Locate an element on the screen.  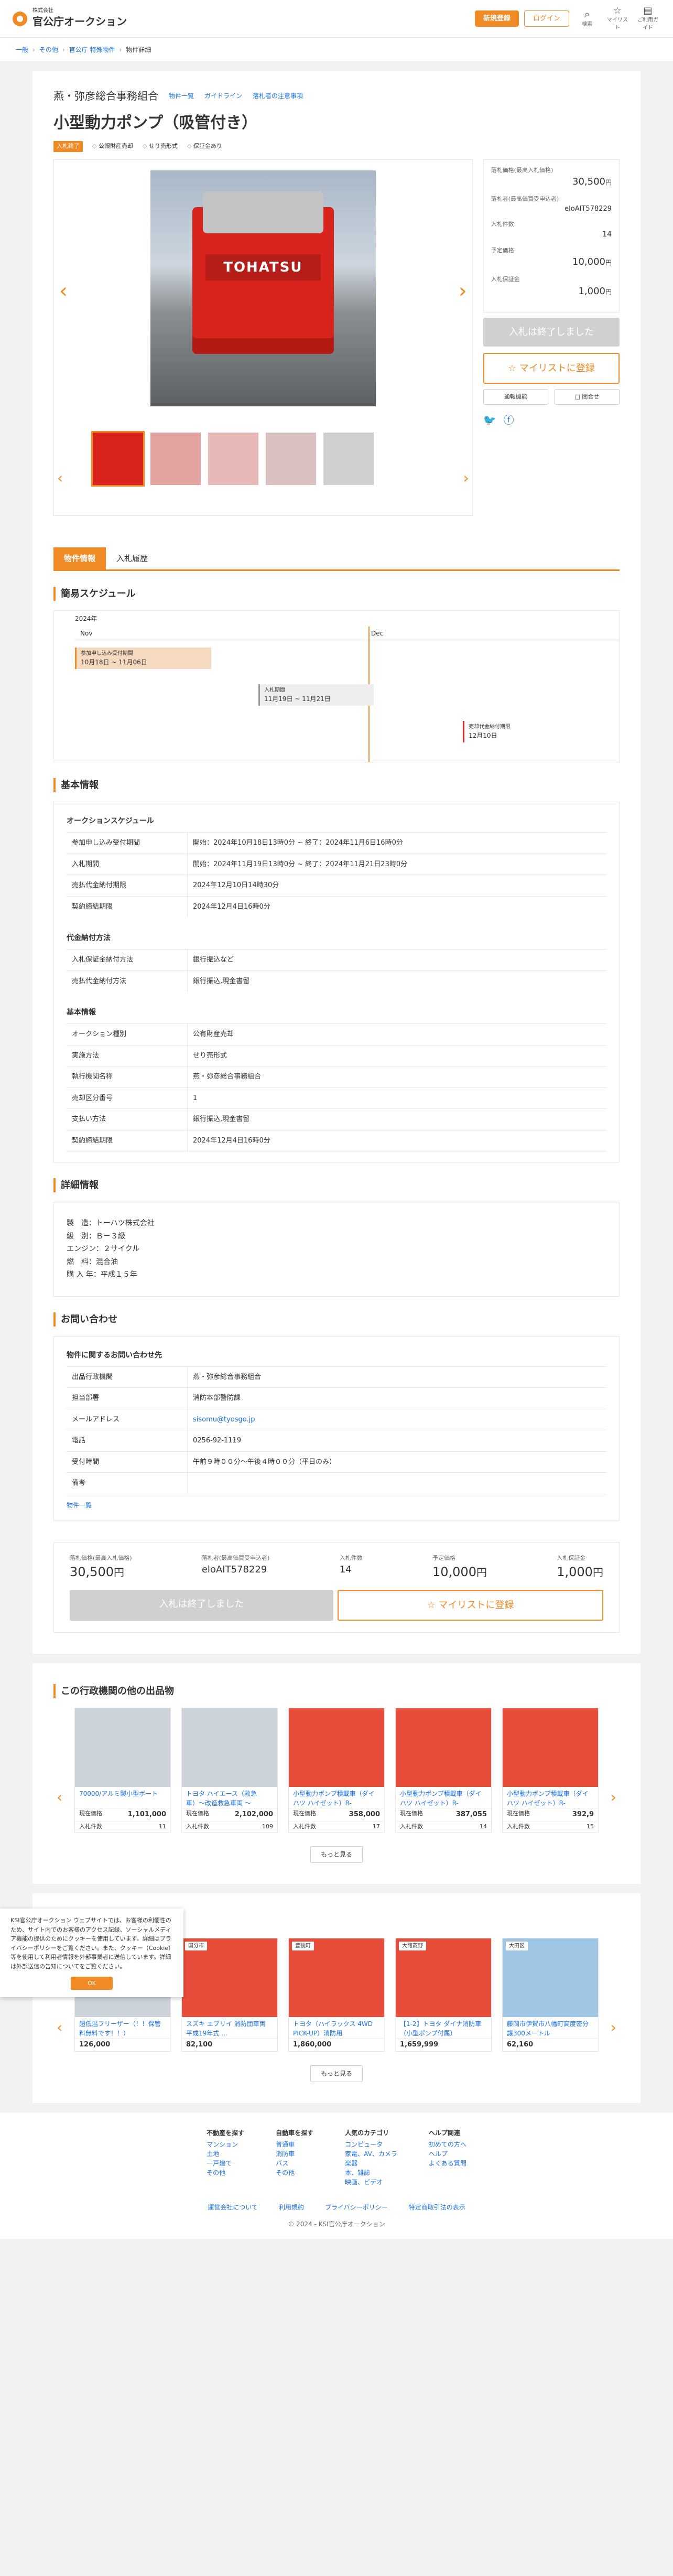
item-card: 大館菱野 【1-2】トヨタ ダイナ消防車（小型ポンプ付属） 1,659,999 is located at coordinates (443, 1995).